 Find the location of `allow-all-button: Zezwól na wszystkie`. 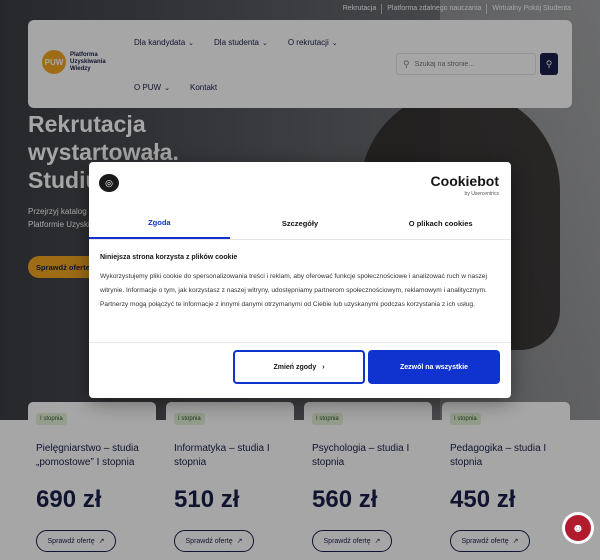

allow-all-button: Zezwól na wszystkie is located at coordinates (434, 367).